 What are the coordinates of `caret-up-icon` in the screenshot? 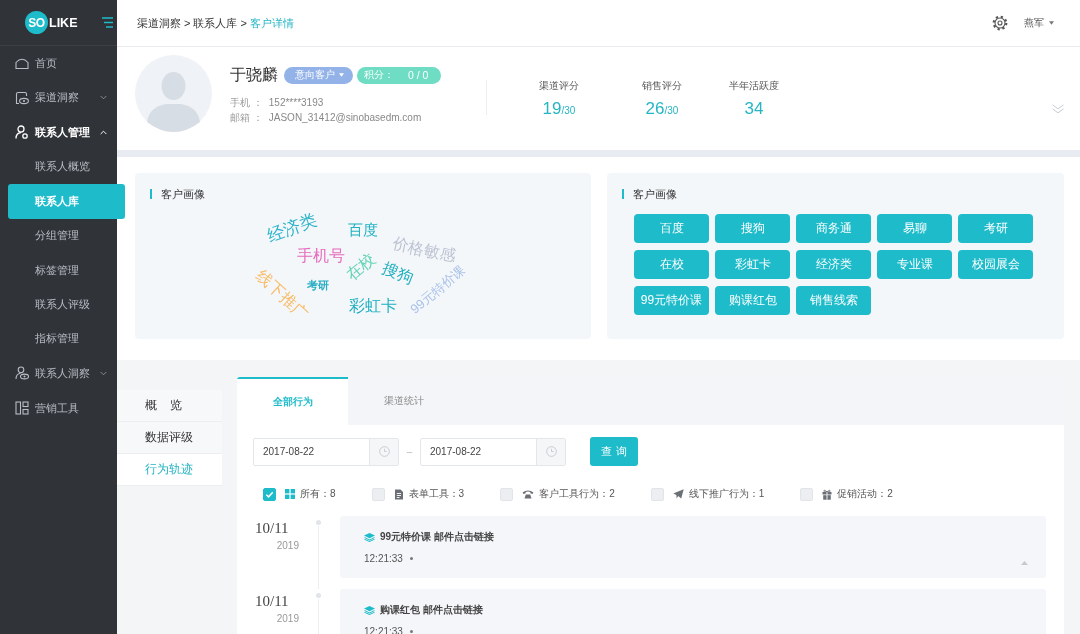 It's located at (1024, 563).